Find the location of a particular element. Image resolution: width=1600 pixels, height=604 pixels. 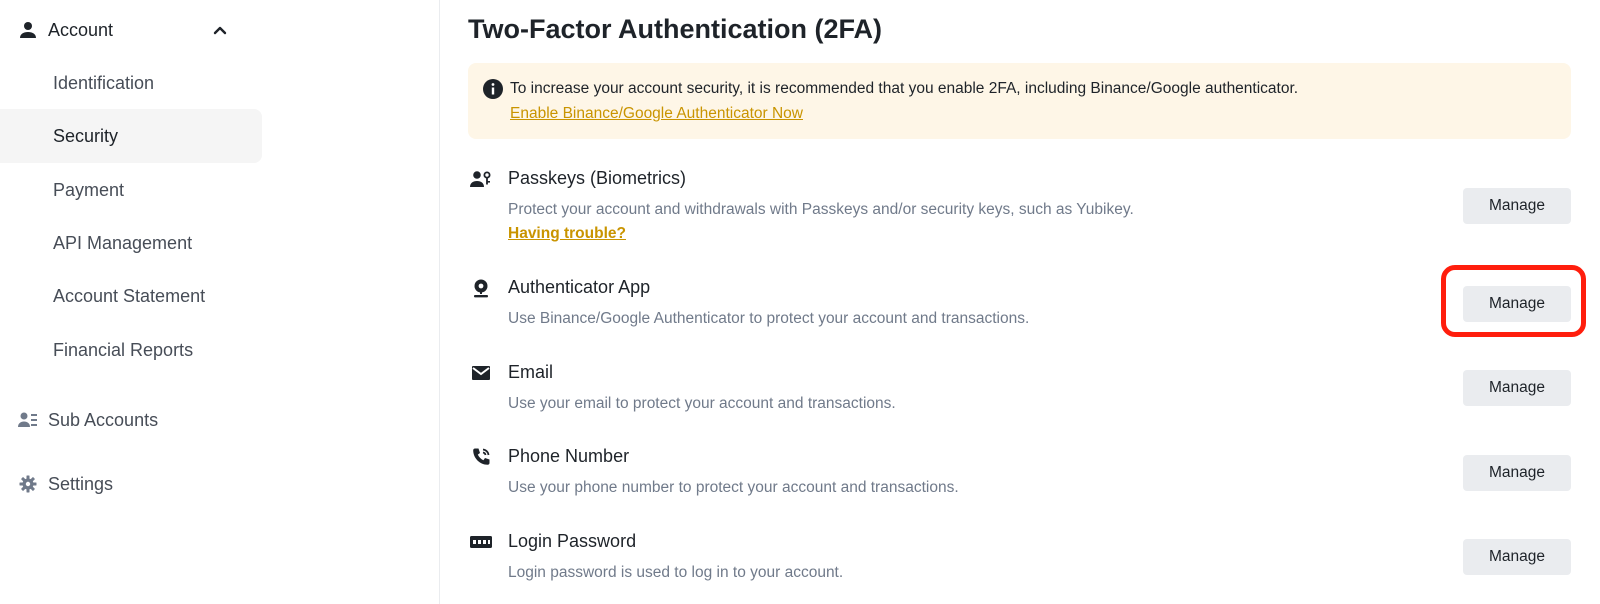

sidebar-group-sub-accounts: Sub Accounts is located at coordinates (131, 420).